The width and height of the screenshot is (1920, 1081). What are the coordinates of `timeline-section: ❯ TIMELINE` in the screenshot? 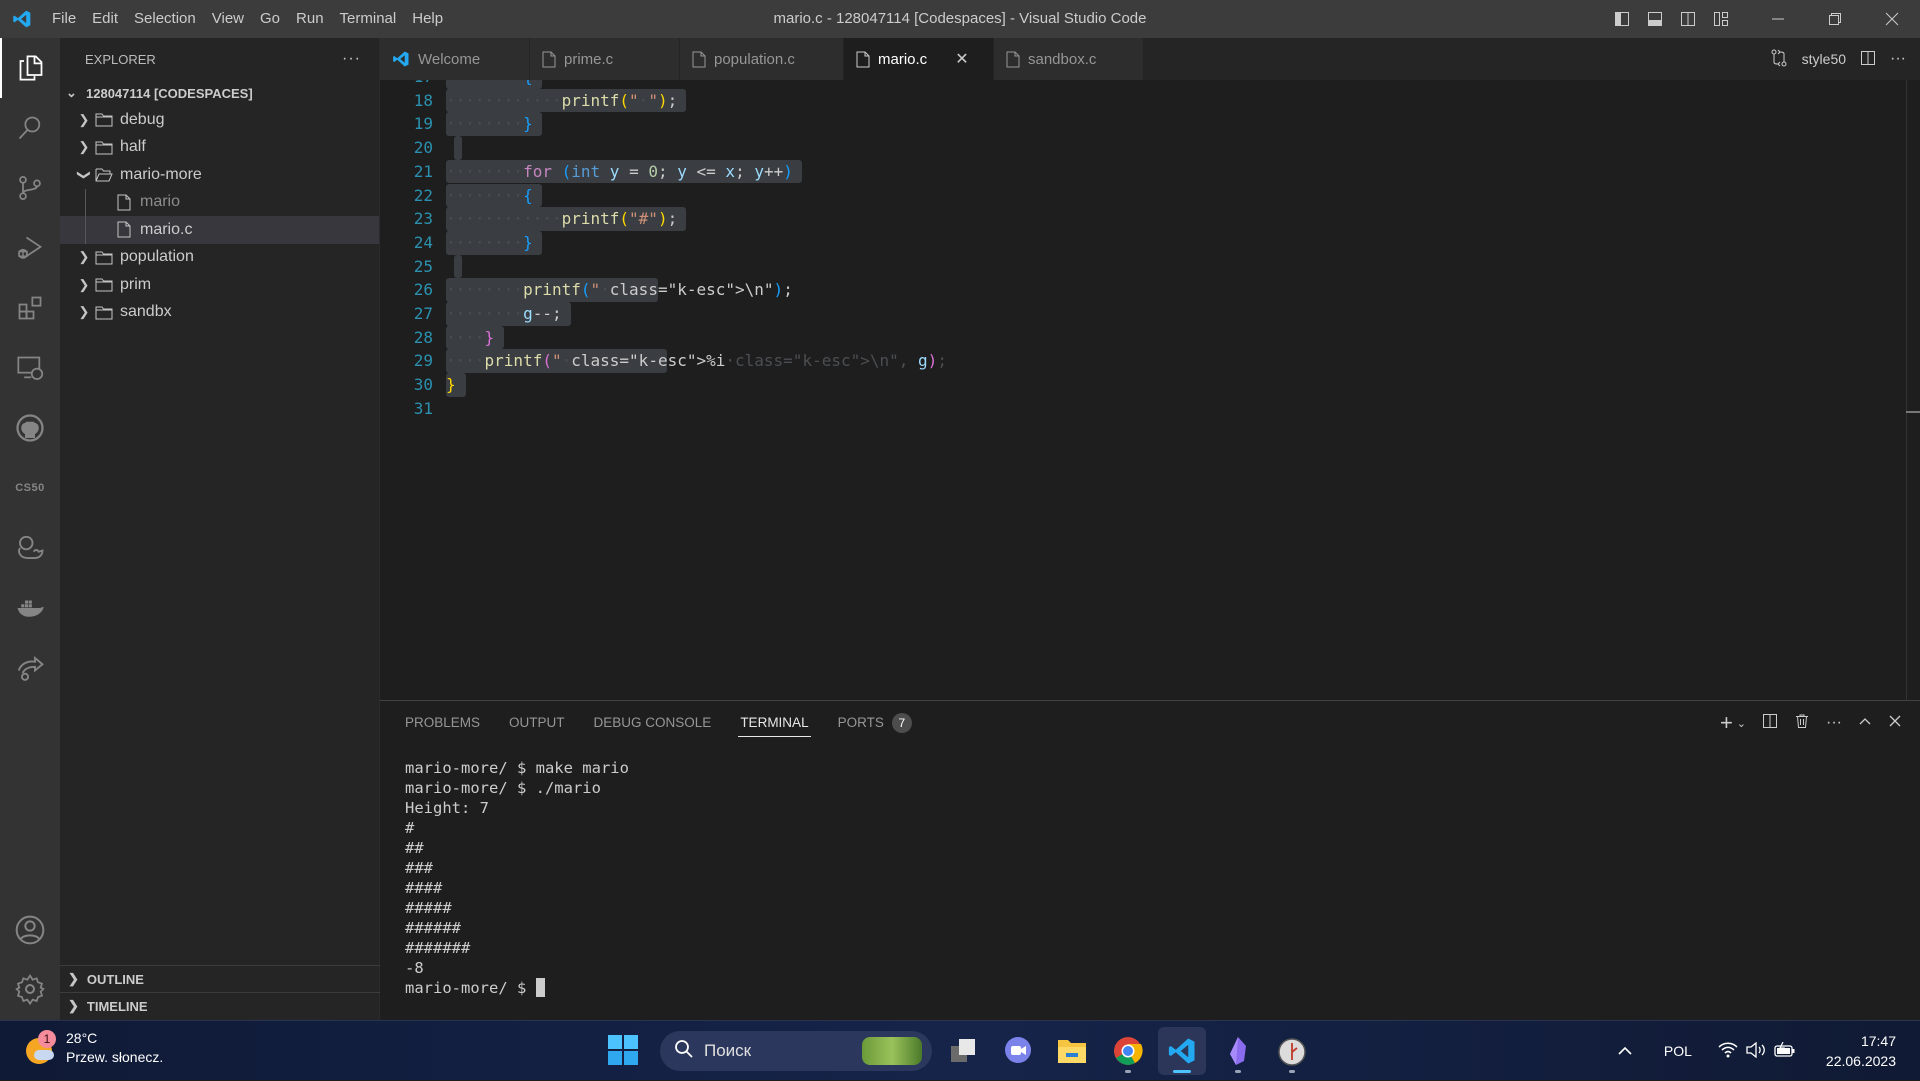 It's located at (220, 1005).